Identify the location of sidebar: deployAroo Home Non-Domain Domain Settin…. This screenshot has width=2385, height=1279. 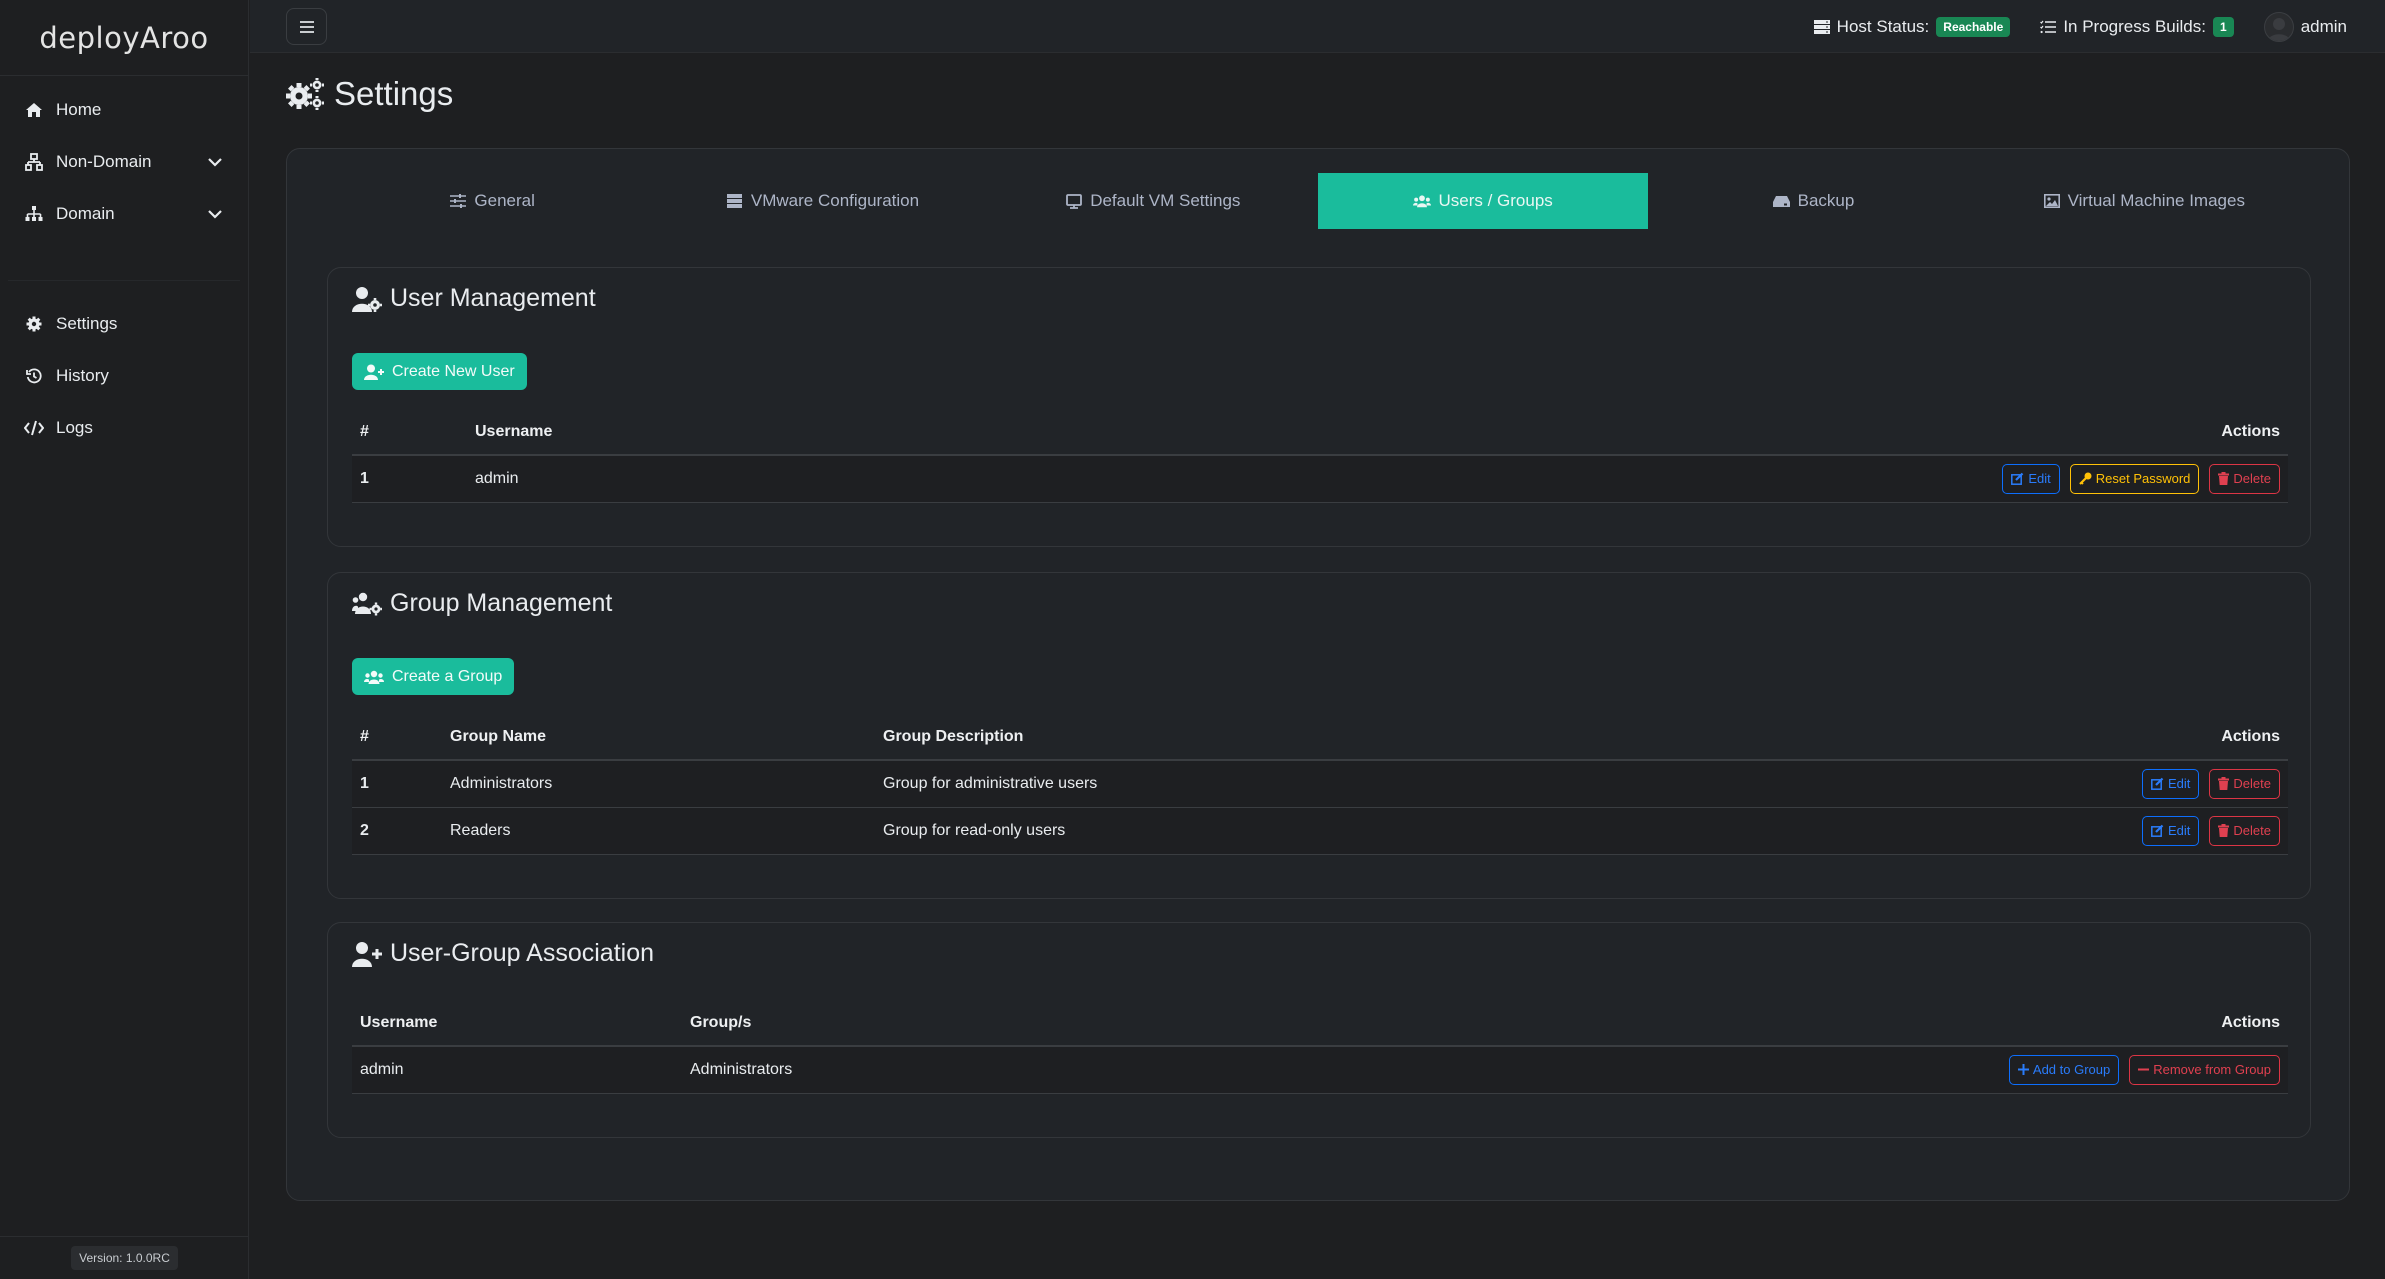
(124, 639).